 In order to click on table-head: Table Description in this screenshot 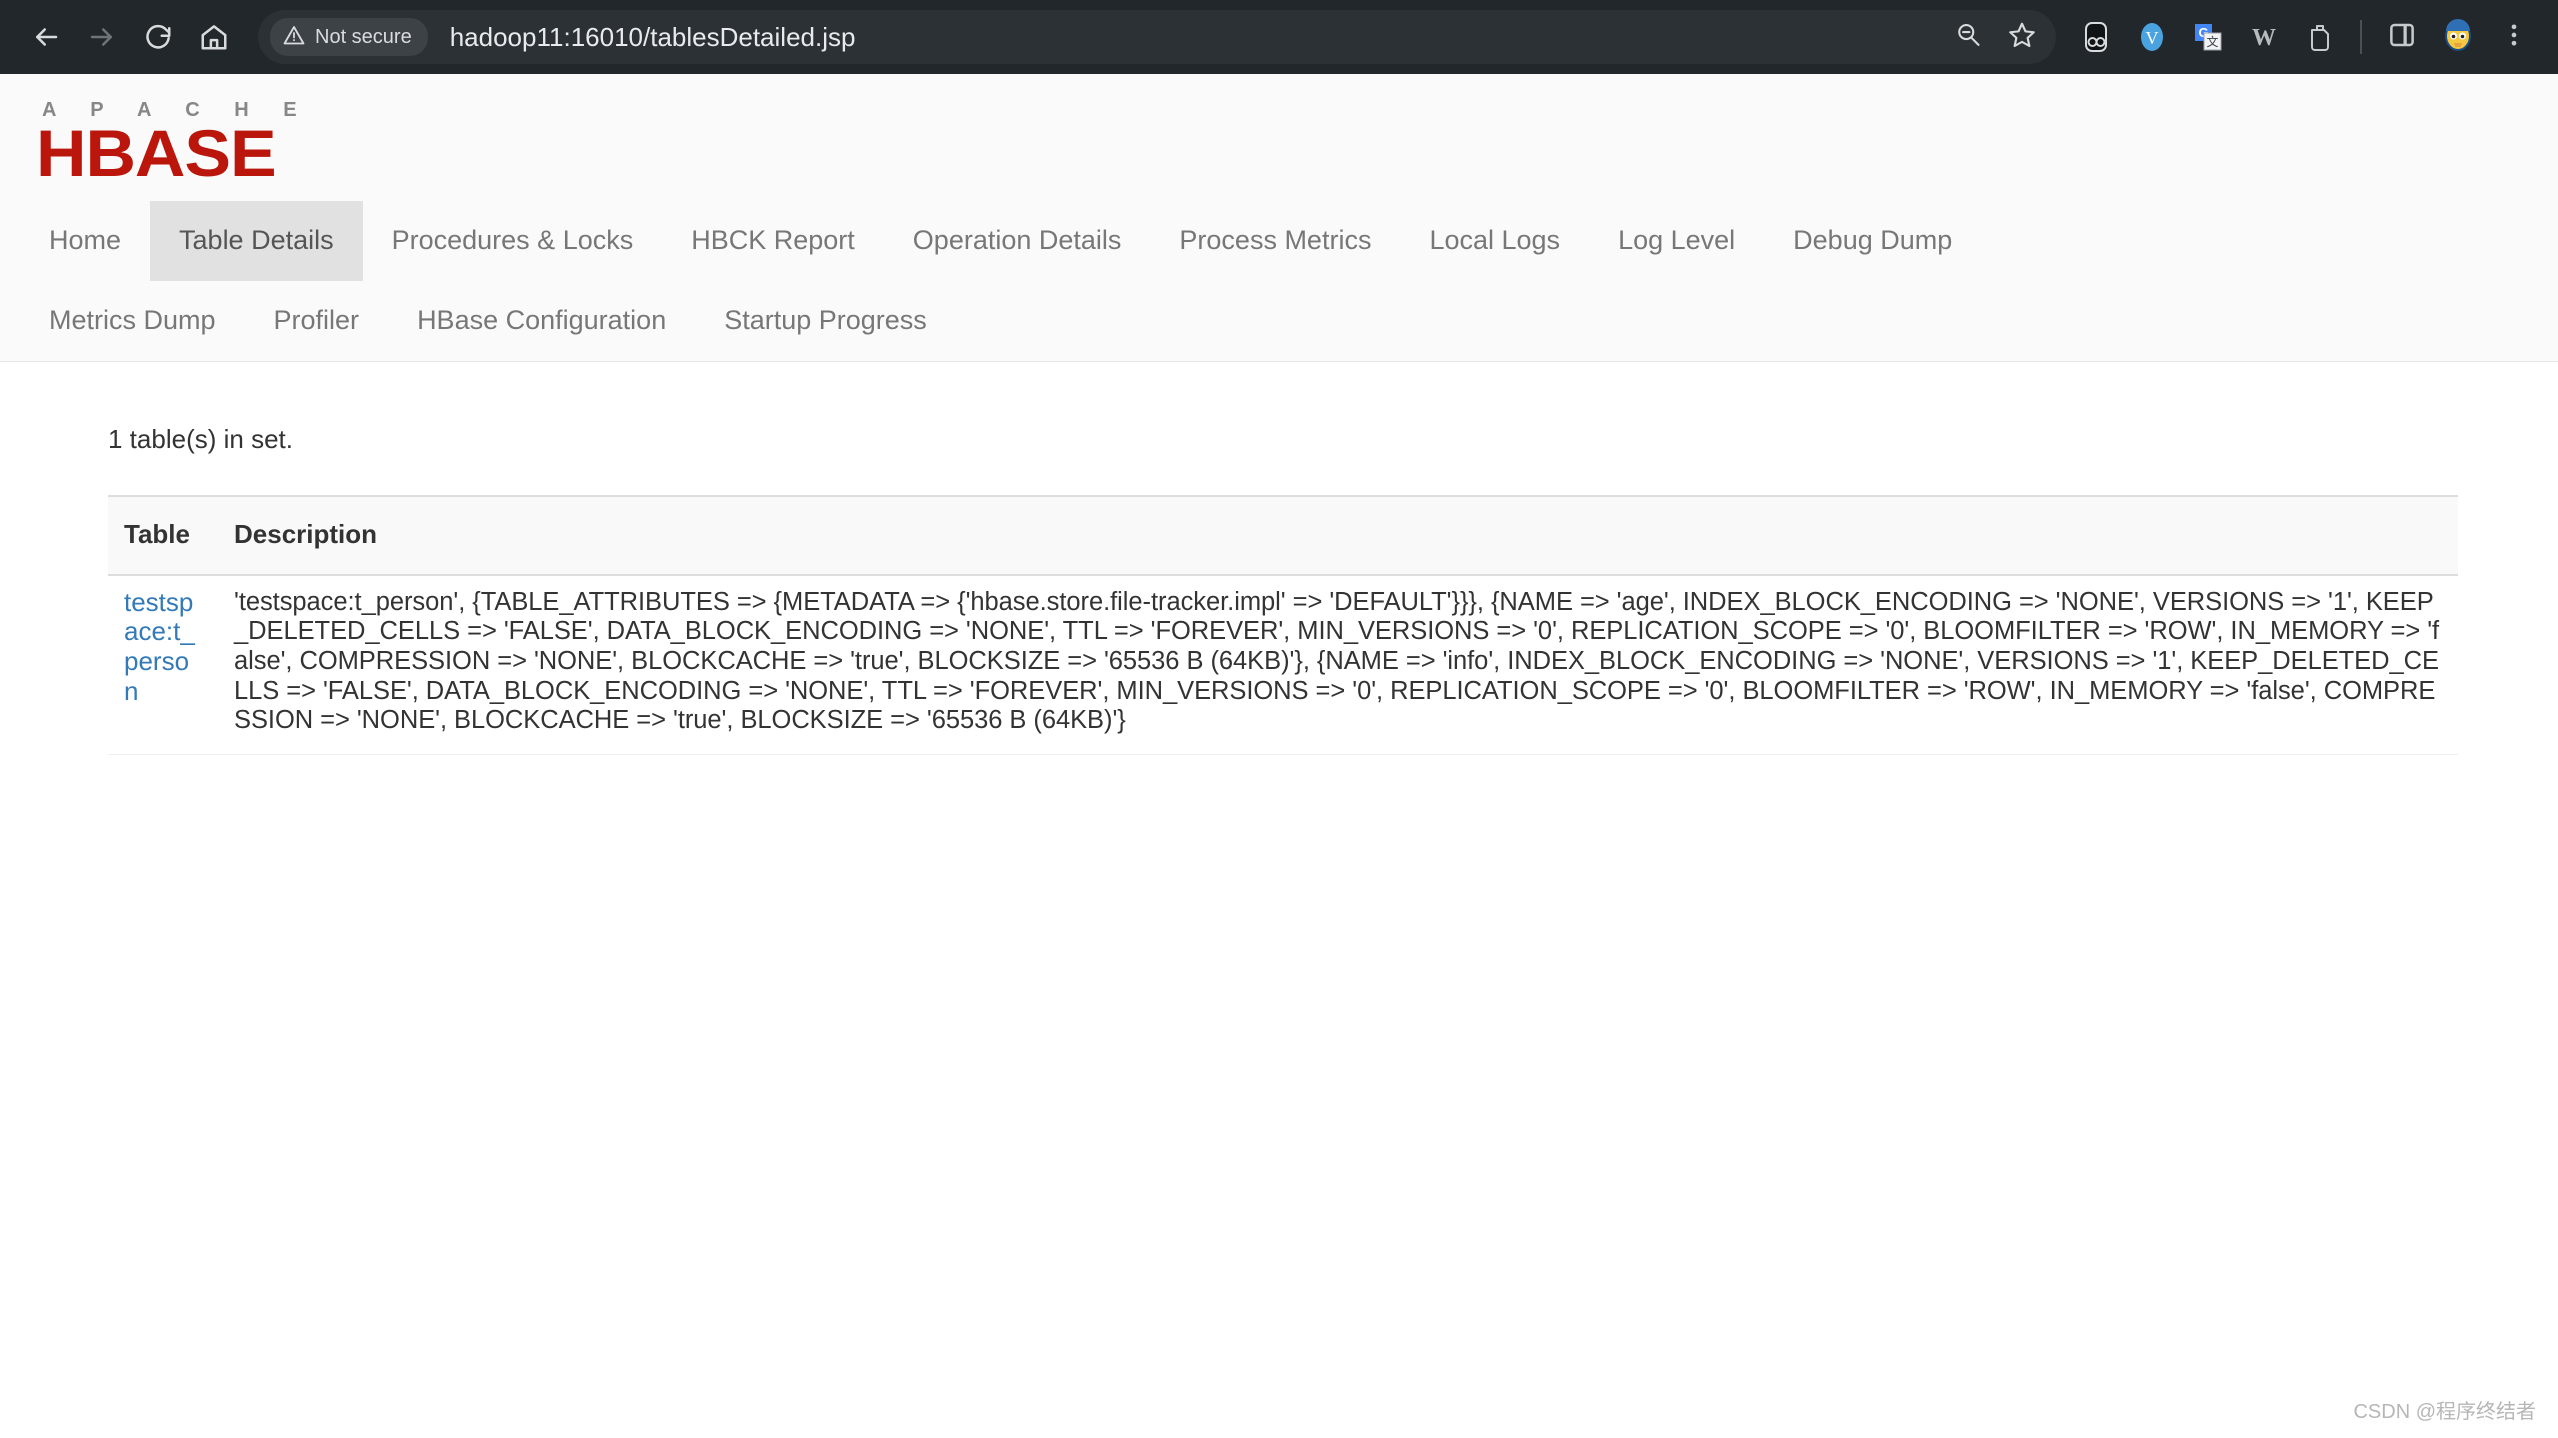, I will do `click(1283, 535)`.